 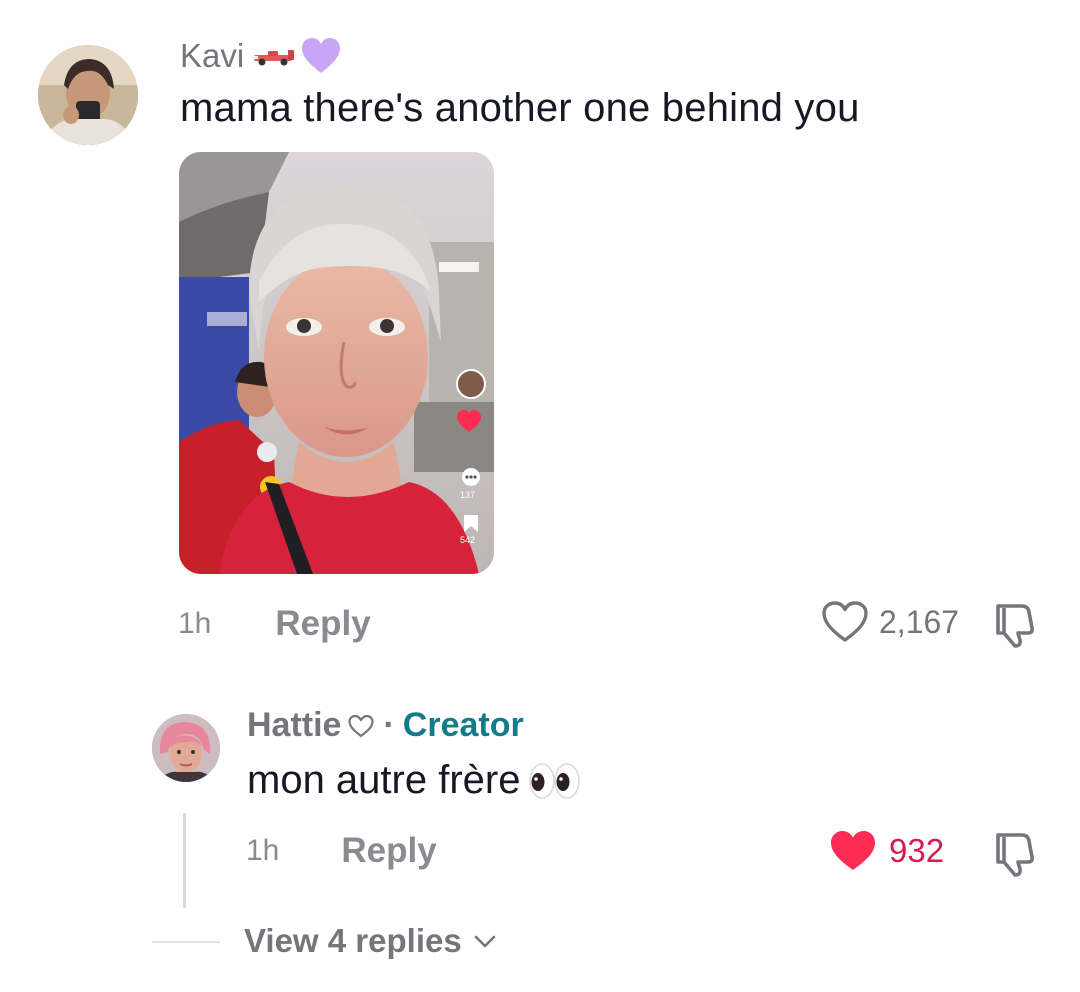 I want to click on divider, so click(x=186, y=942).